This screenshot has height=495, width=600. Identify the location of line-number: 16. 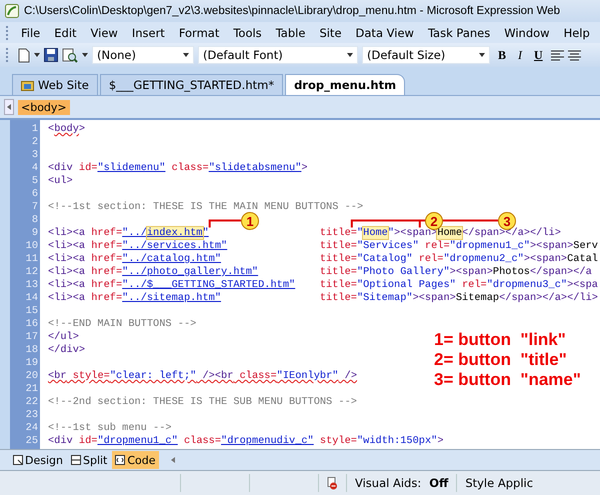
(31, 324).